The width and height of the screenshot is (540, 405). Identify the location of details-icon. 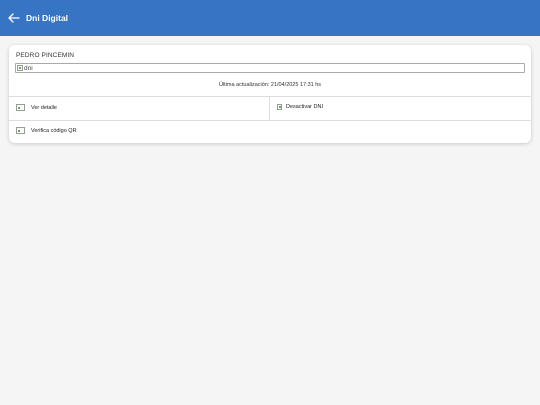
(20, 107).